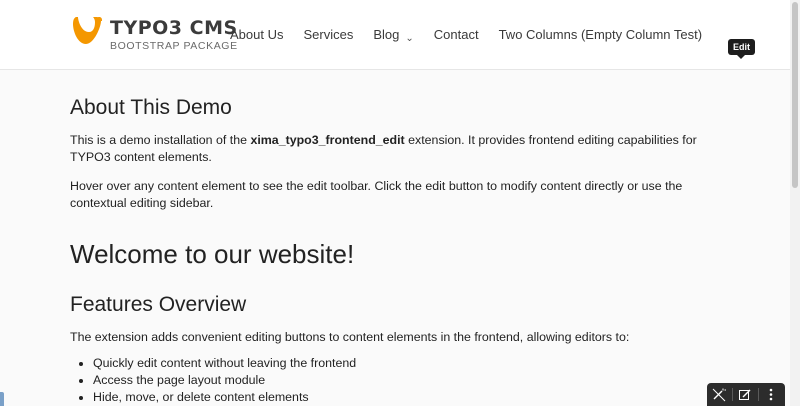 This screenshot has height=406, width=800. Describe the element at coordinates (158, 304) in the screenshot. I see `features-heading: Features Overview` at that location.